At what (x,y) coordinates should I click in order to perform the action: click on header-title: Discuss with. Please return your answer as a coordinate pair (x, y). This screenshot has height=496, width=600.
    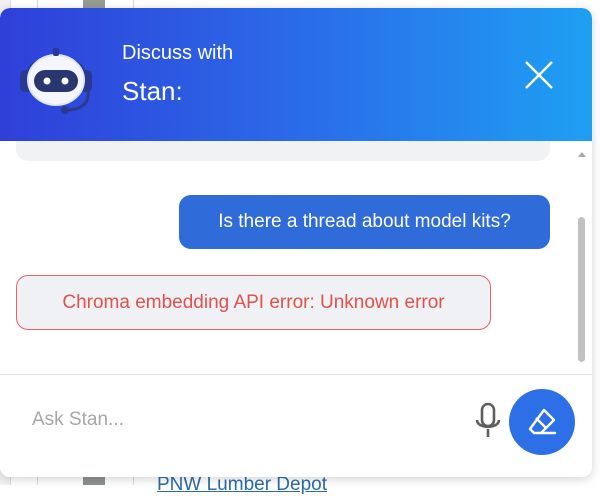
    Looking at the image, I should click on (178, 53).